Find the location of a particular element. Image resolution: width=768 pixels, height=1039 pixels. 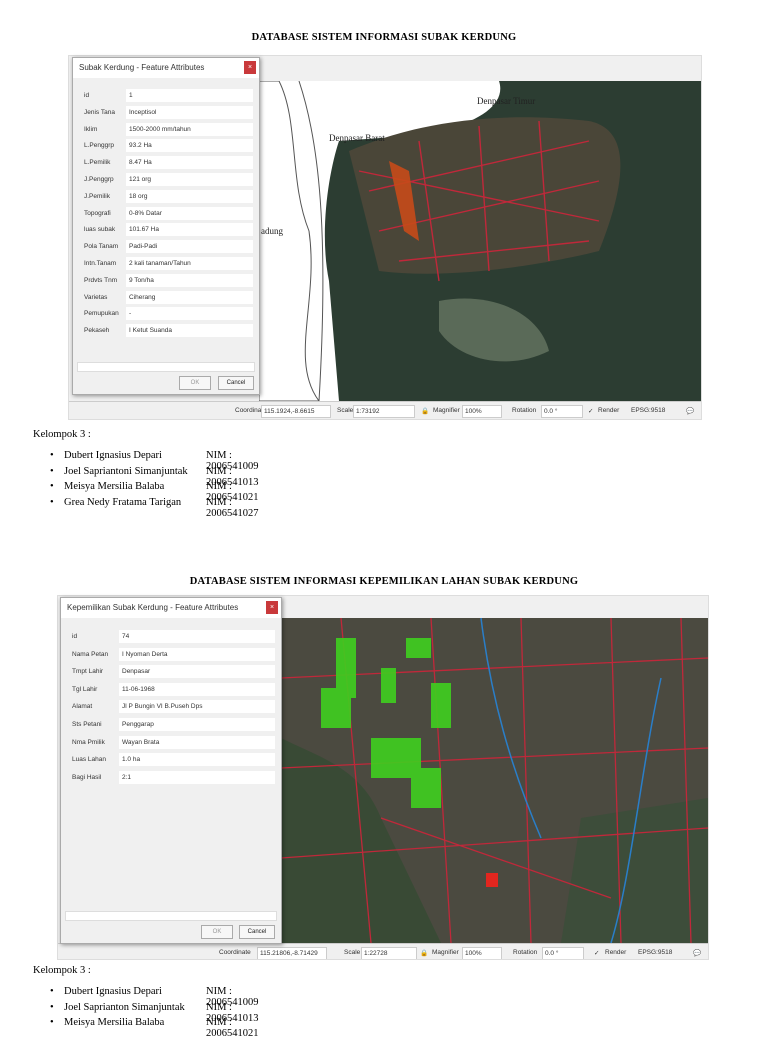

attribute-value: I Ketut Suanda is located at coordinates (189, 331).